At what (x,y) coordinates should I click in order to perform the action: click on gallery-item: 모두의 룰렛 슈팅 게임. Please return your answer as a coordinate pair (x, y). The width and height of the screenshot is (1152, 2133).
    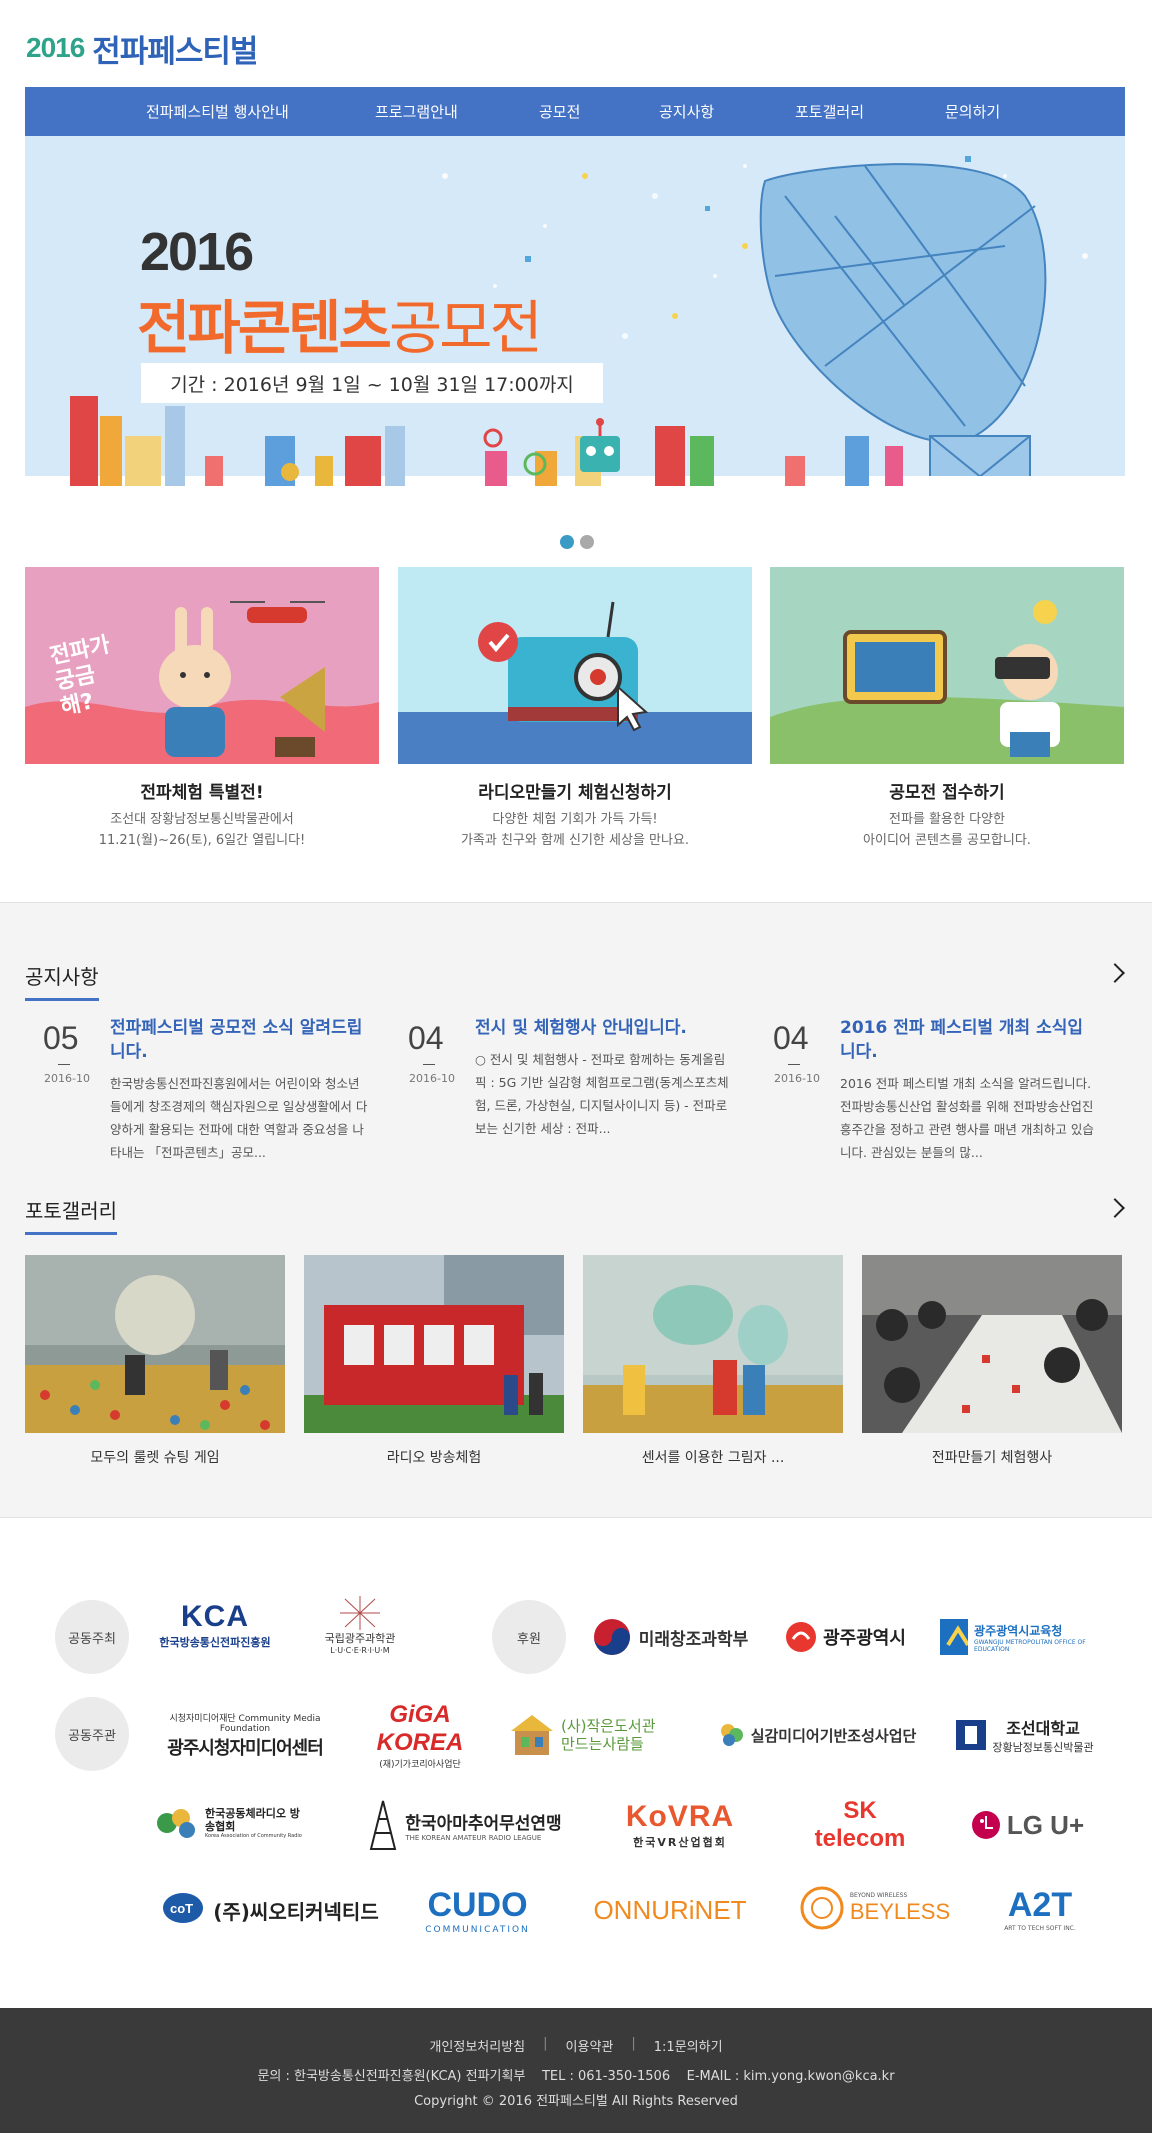
    Looking at the image, I should click on (155, 1361).